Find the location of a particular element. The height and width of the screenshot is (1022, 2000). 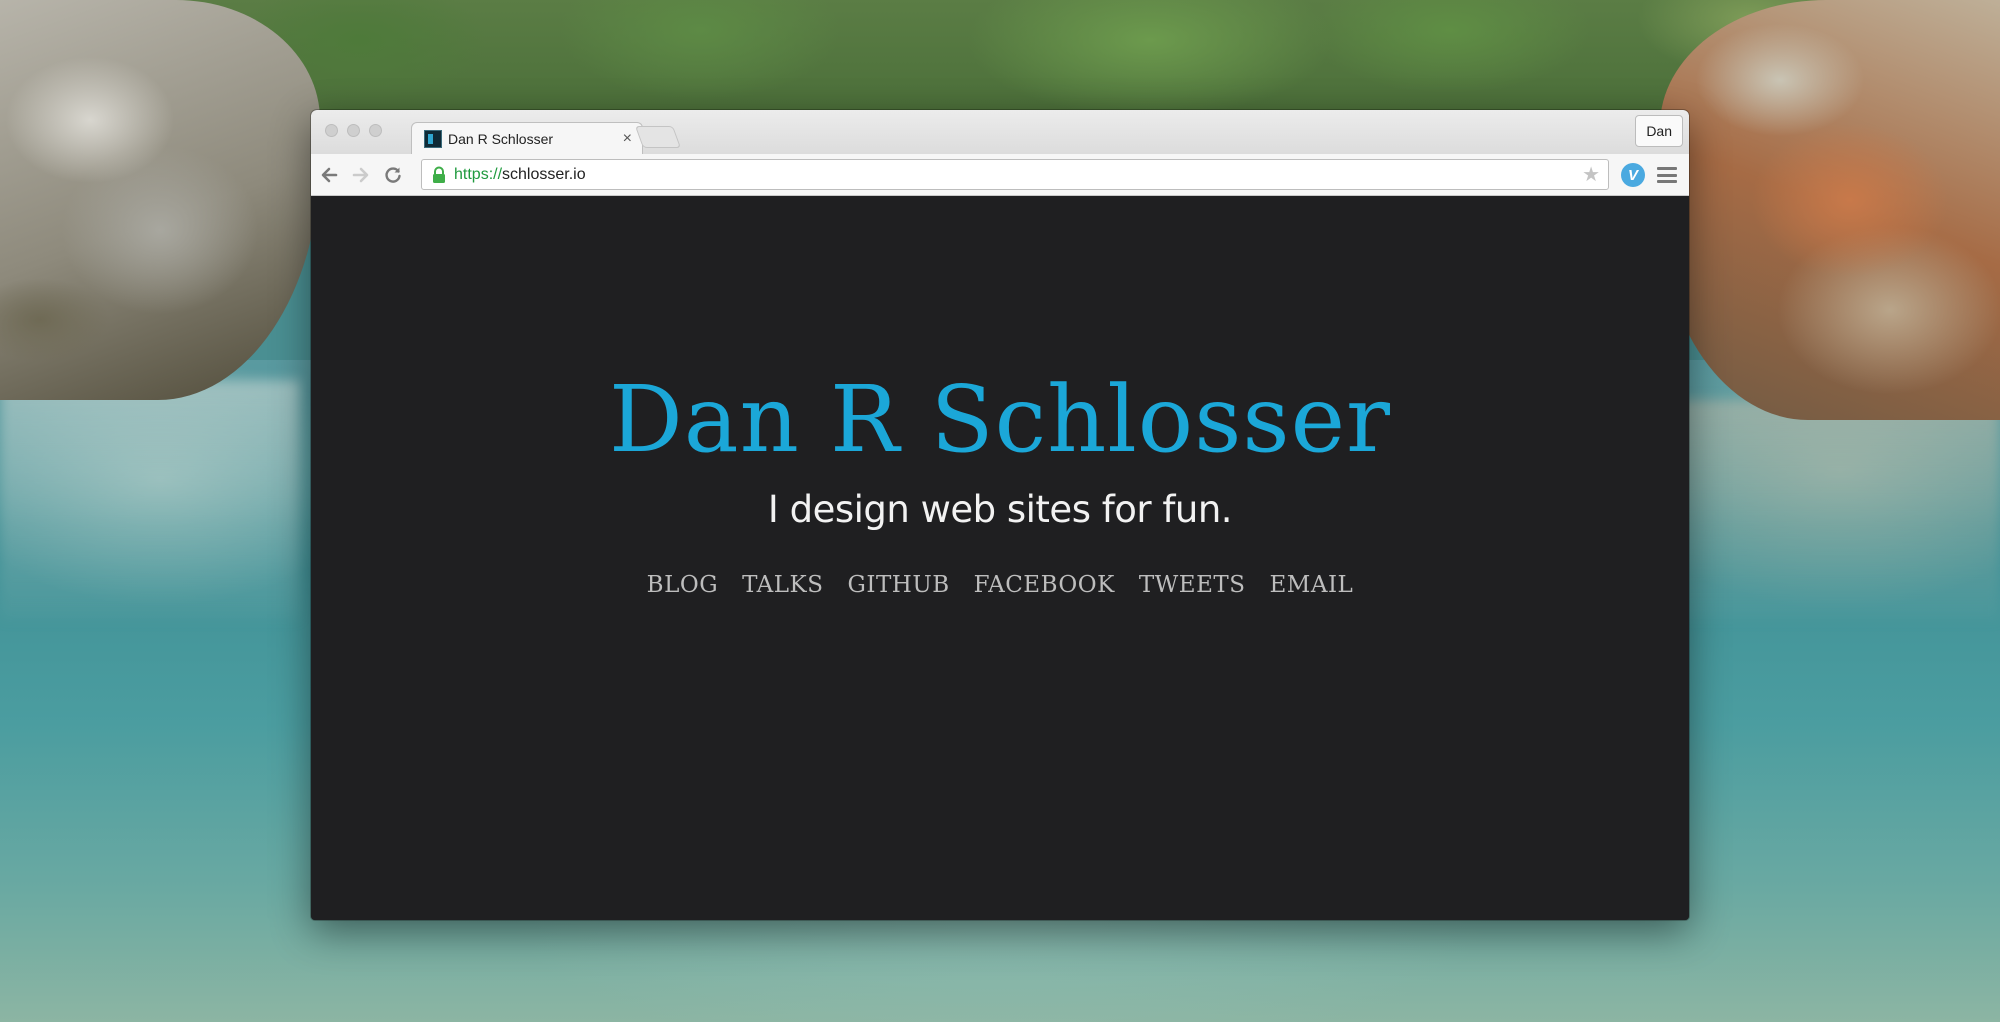

lock-icon is located at coordinates (439, 174).